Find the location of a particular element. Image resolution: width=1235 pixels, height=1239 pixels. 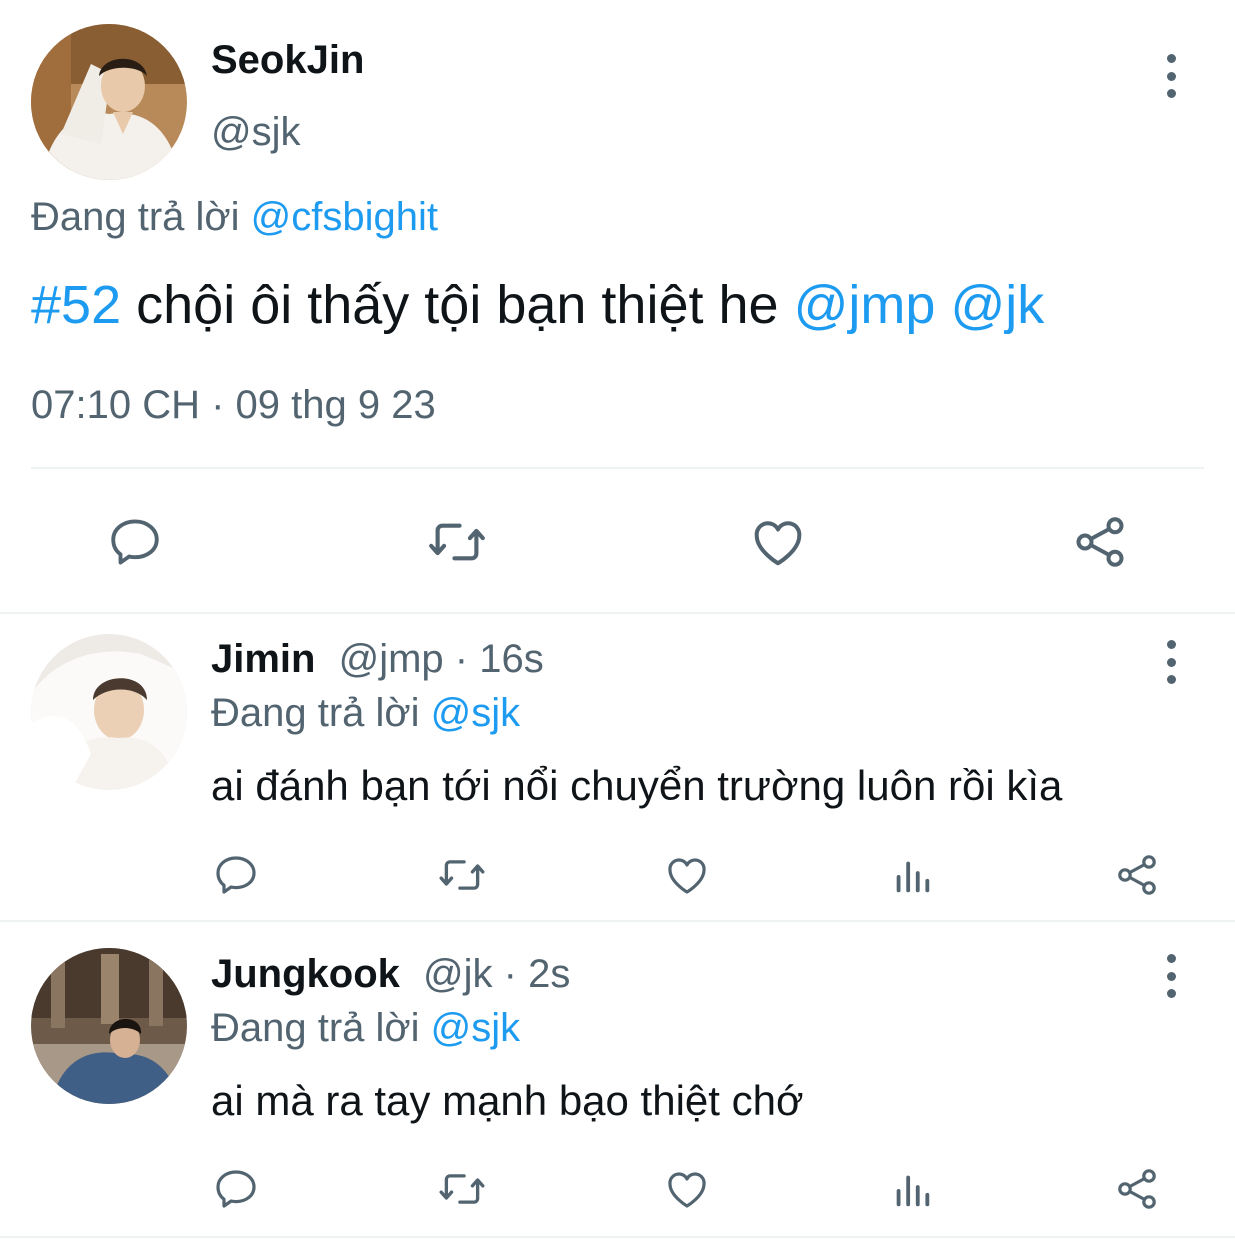

display-name: Jimin is located at coordinates (263, 659).